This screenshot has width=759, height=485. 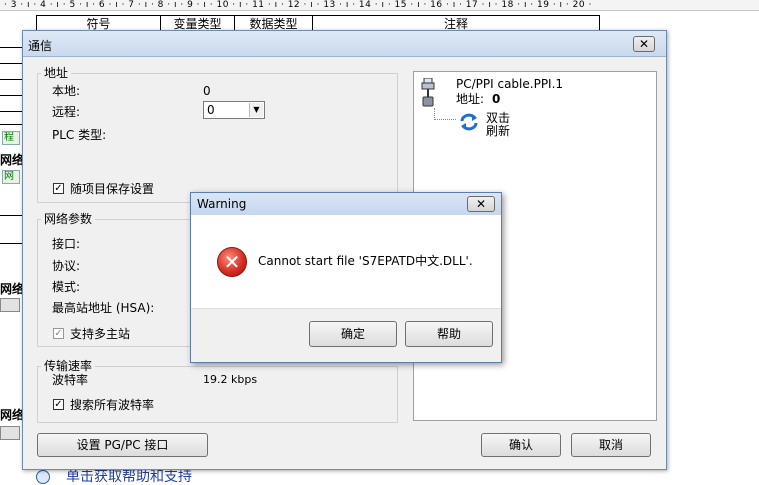 I want to click on baud-value: 19.2 kbps, so click(x=230, y=379).